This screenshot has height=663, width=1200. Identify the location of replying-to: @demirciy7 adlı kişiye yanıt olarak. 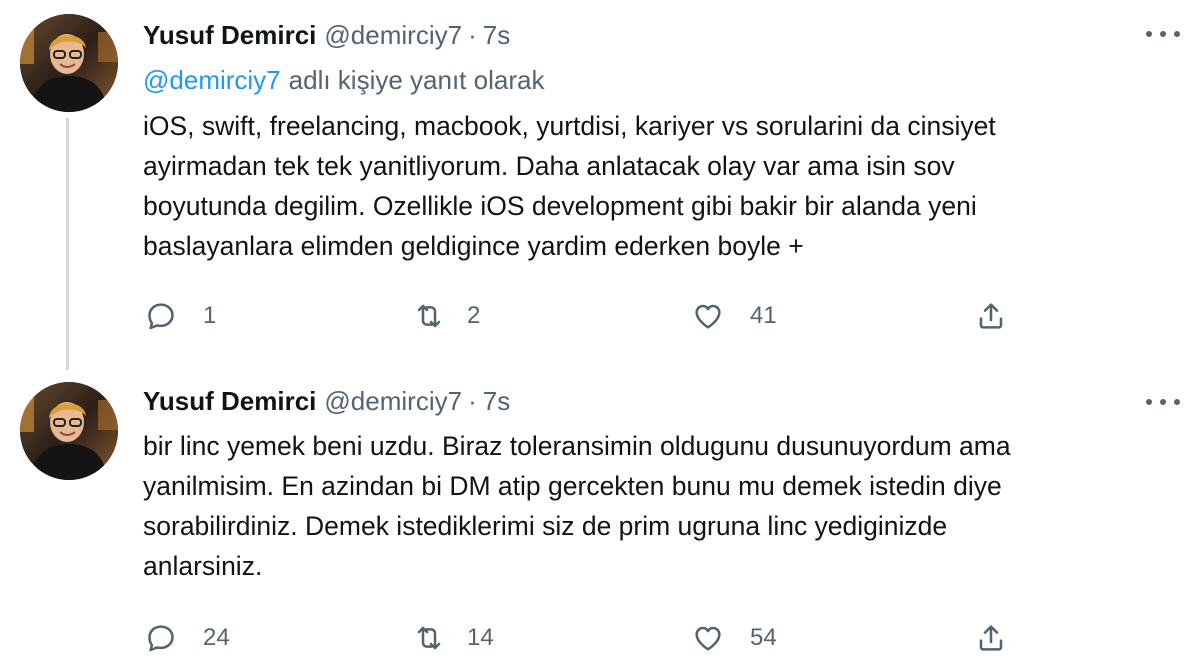
(343, 80).